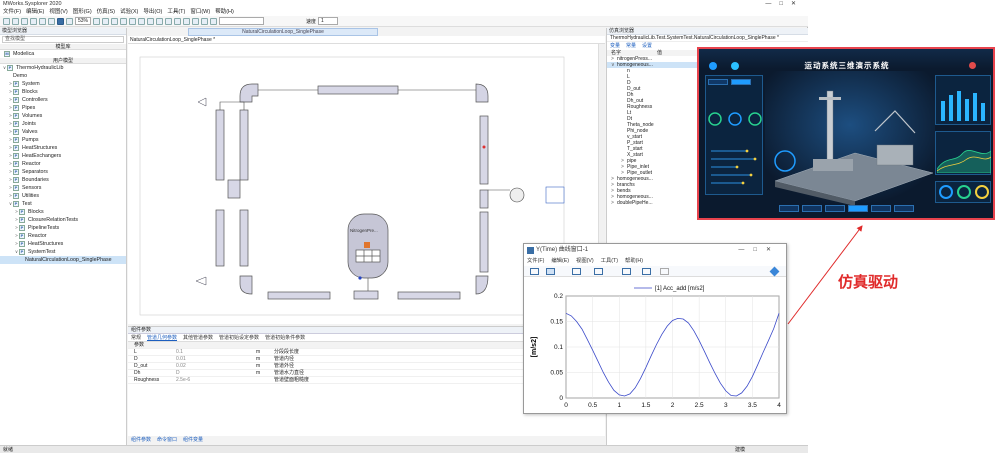 The height and width of the screenshot is (453, 1001). What do you see at coordinates (33, 21) in the screenshot?
I see `undo-icon` at bounding box center [33, 21].